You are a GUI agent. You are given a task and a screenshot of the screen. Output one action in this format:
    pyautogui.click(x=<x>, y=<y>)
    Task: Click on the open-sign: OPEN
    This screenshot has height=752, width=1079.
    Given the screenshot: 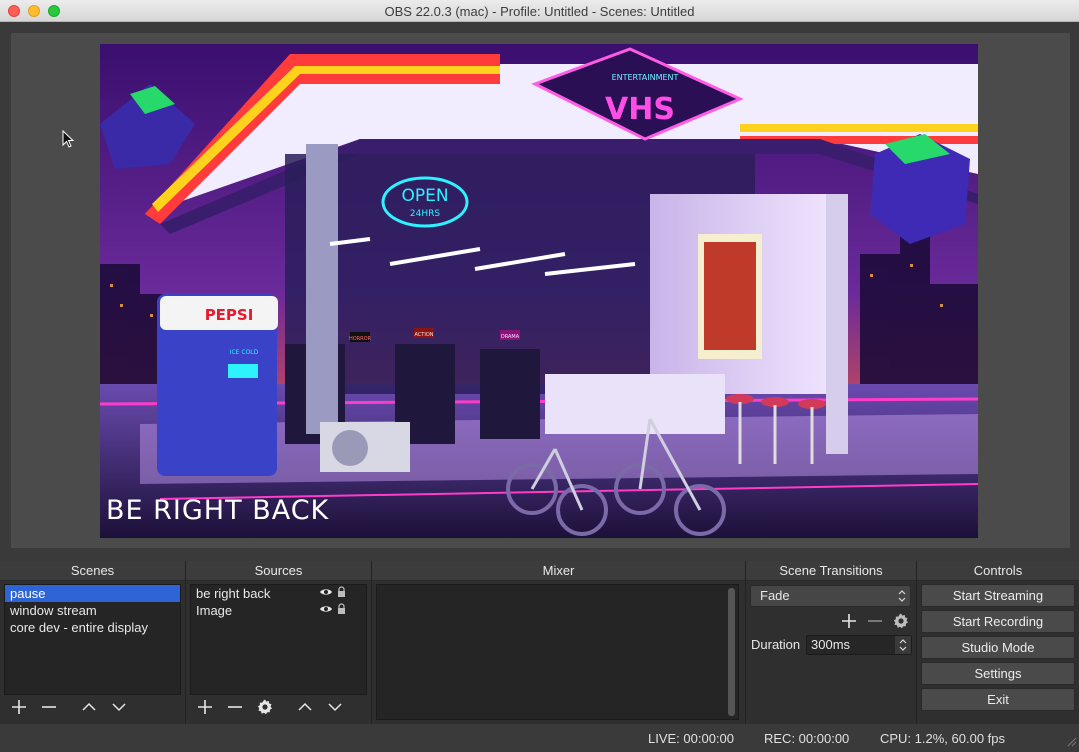 What is the action you would take?
    pyautogui.click(x=424, y=196)
    